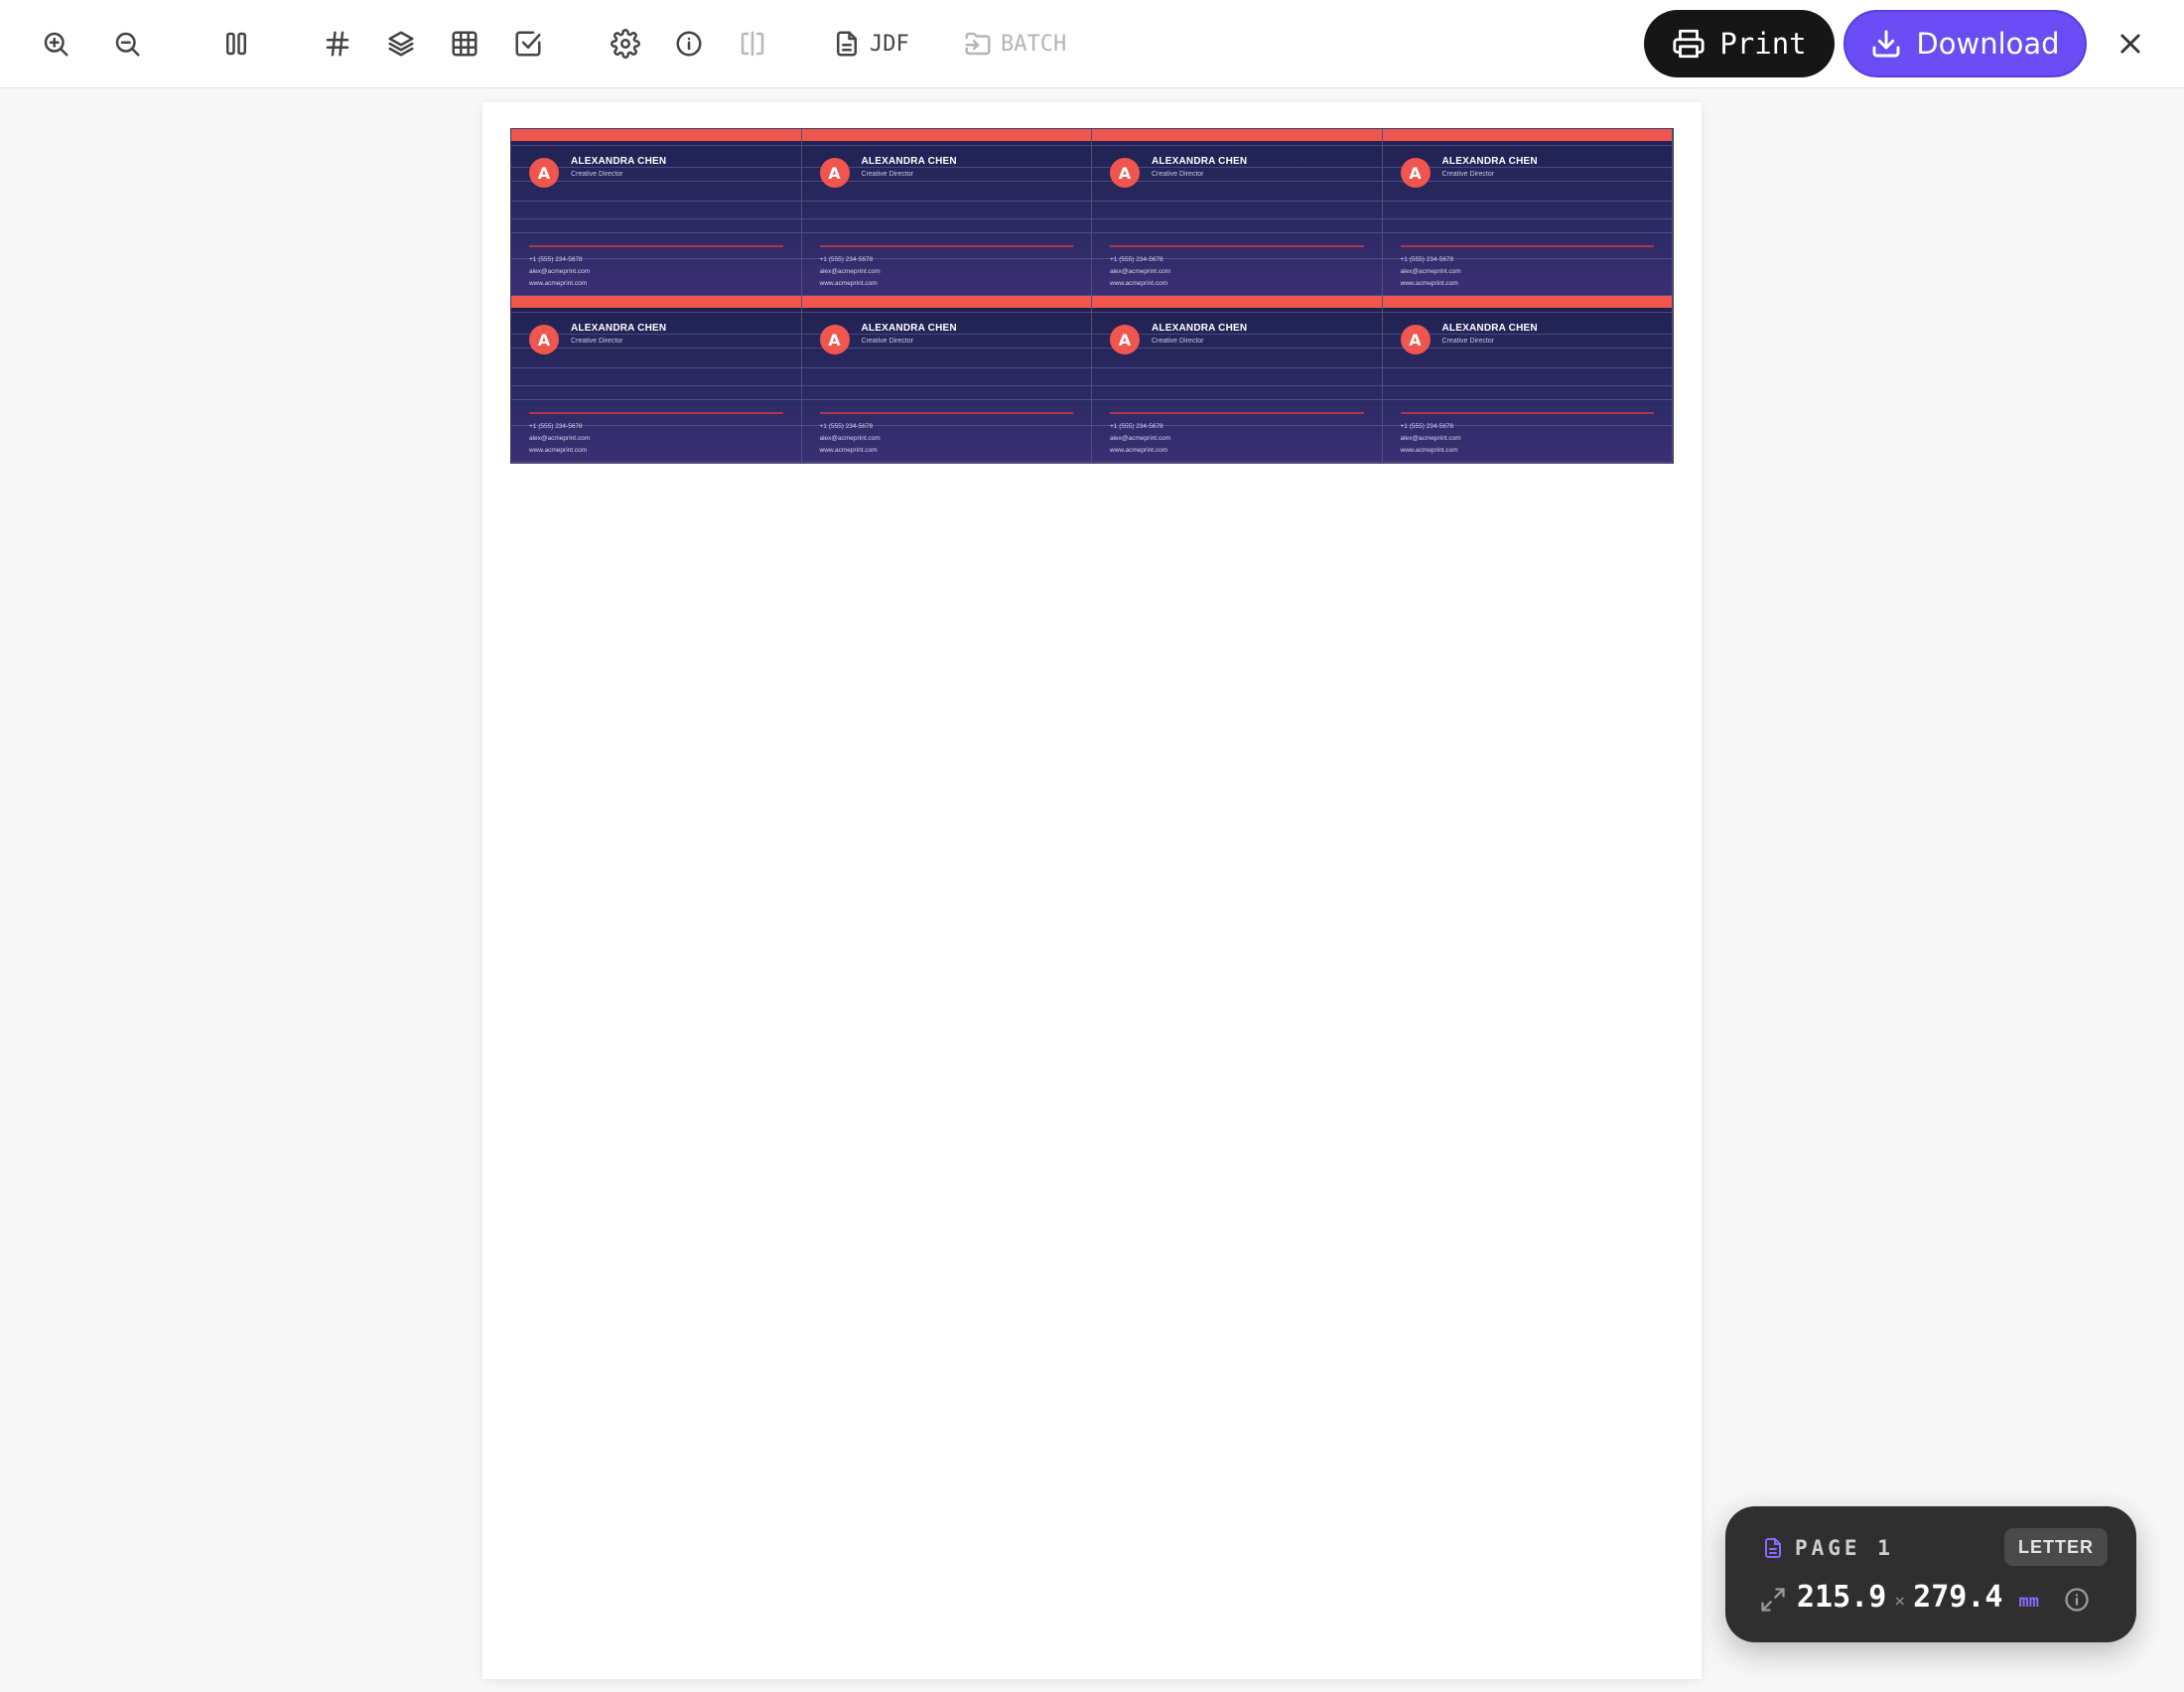 This screenshot has width=2184, height=1692. Describe the element at coordinates (2028, 1602) in the screenshot. I see `unit-label: mm` at that location.